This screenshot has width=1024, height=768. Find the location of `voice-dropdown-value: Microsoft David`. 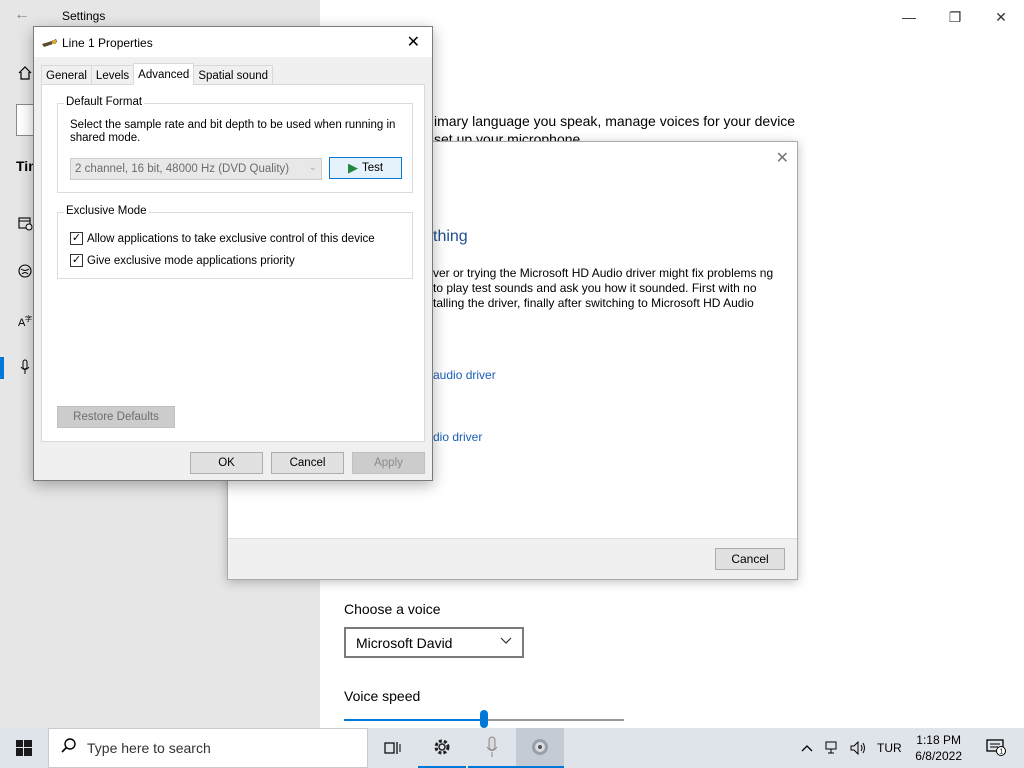

voice-dropdown-value: Microsoft David is located at coordinates (404, 642).